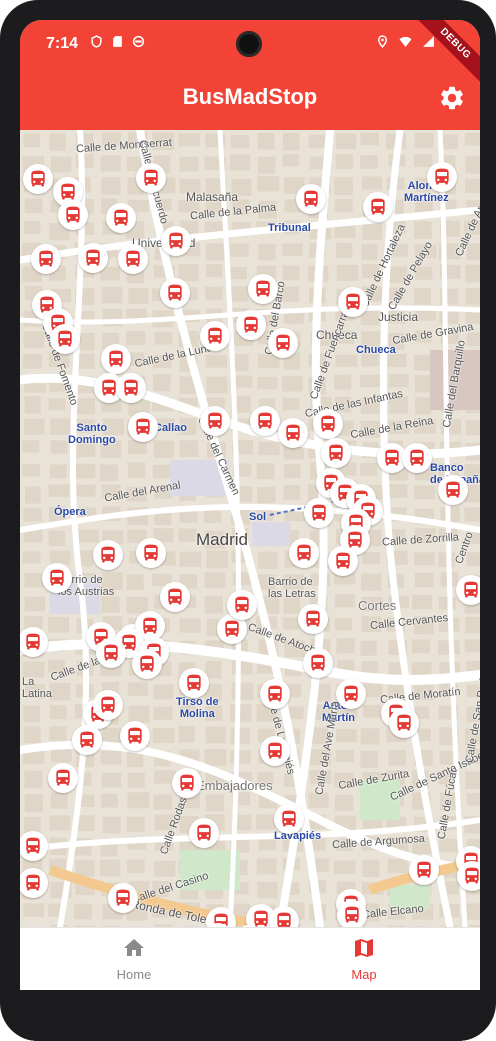 The width and height of the screenshot is (496, 1041). What do you see at coordinates (452, 98) in the screenshot?
I see `gear-icon` at bounding box center [452, 98].